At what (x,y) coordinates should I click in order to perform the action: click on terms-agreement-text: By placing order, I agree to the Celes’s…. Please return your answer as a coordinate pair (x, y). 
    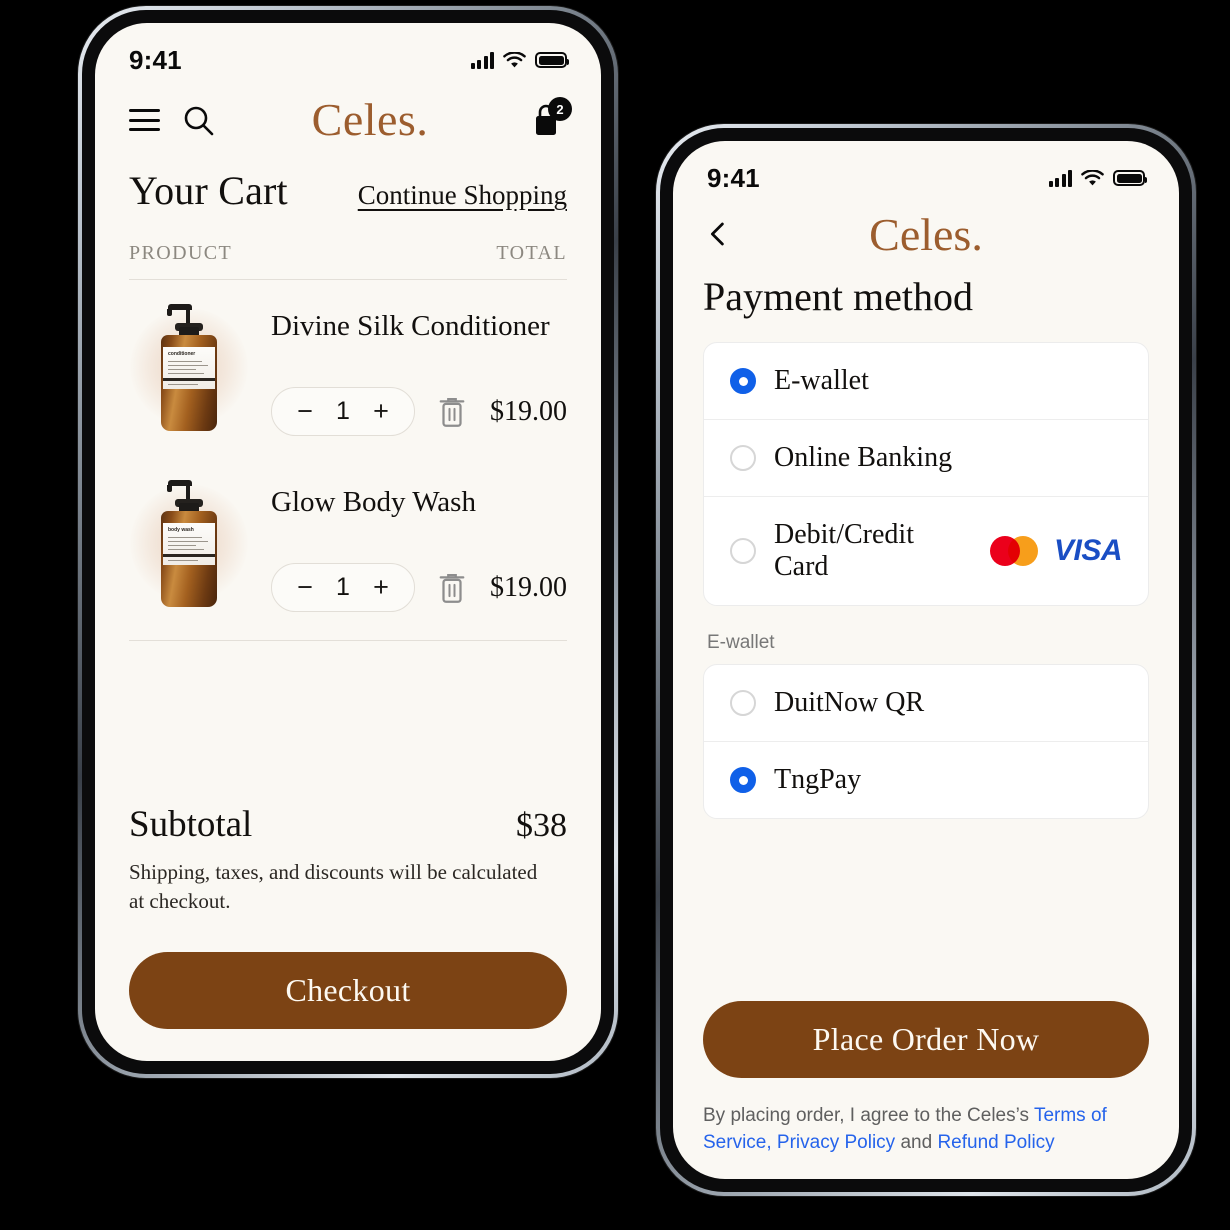
    Looking at the image, I should click on (926, 1133).